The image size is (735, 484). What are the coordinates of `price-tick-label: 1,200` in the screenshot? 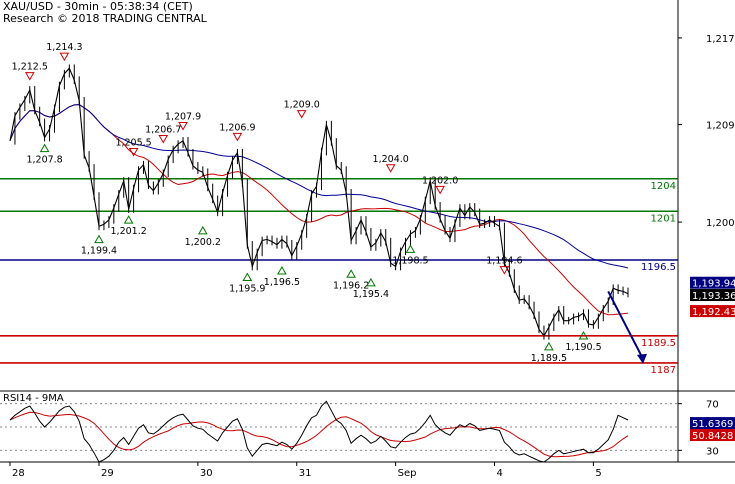 It's located at (720, 223).